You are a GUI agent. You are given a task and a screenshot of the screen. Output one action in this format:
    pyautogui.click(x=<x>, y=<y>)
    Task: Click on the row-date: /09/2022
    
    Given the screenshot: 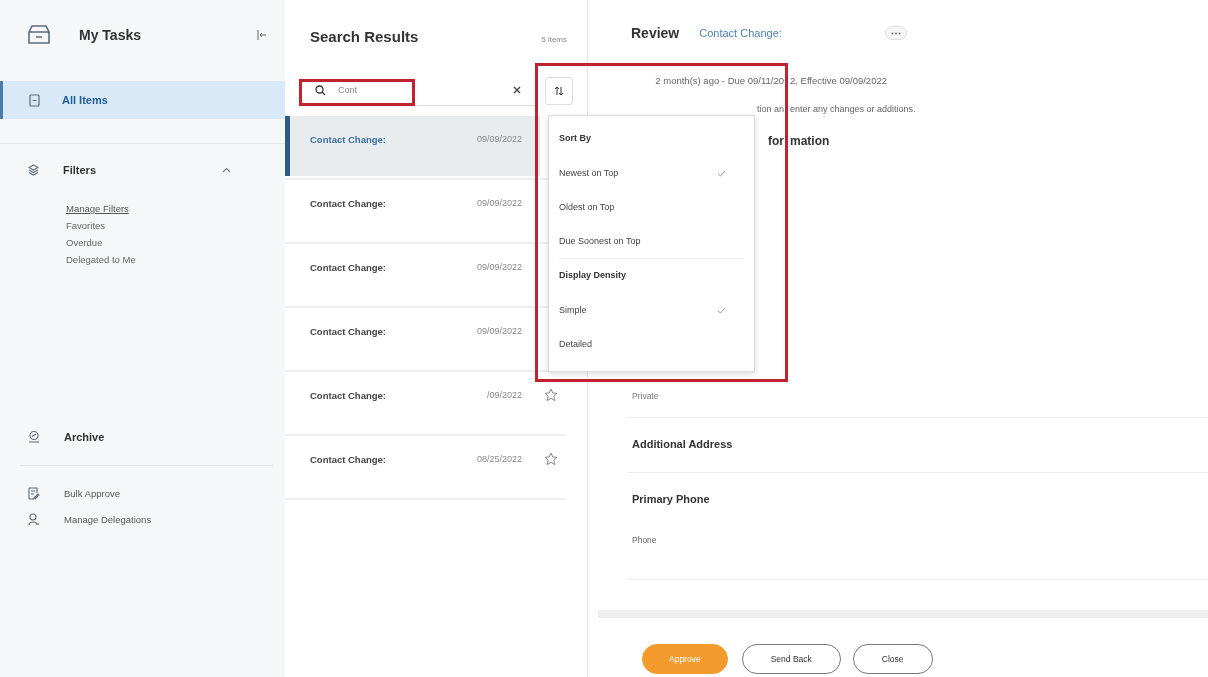 What is the action you would take?
    pyautogui.click(x=504, y=395)
    